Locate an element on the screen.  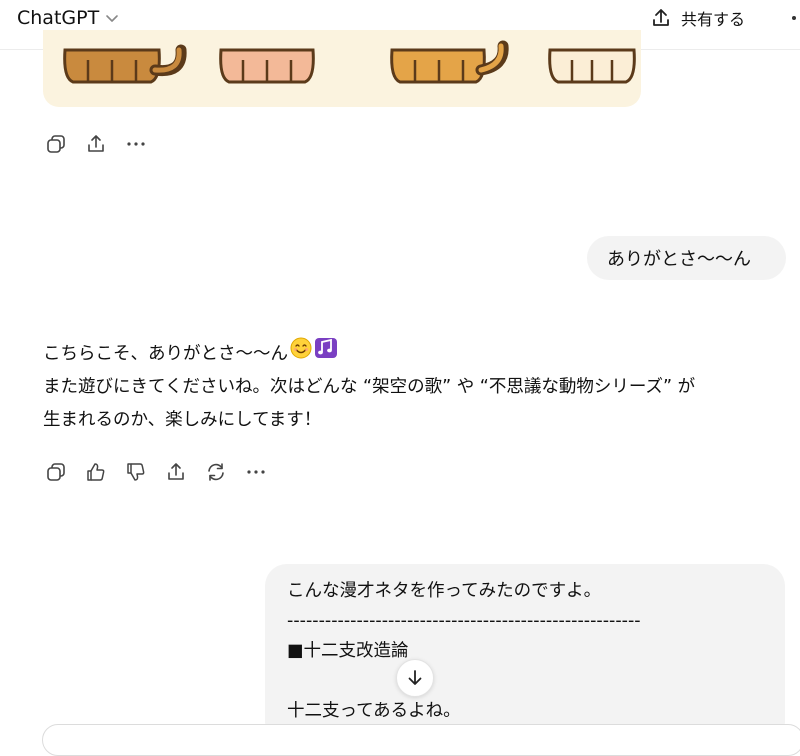
model-name: ChatGPT is located at coordinates (58, 18).